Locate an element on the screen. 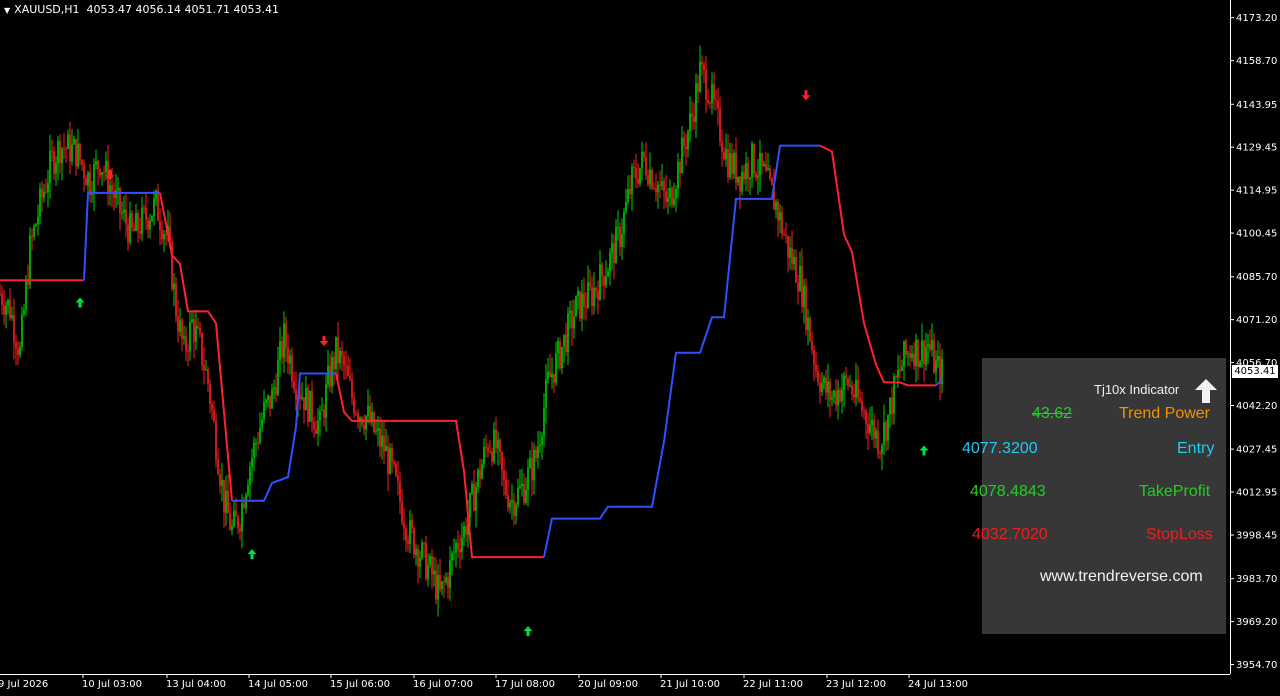  y-tick-label: 3969.20 is located at coordinates (1256, 622).